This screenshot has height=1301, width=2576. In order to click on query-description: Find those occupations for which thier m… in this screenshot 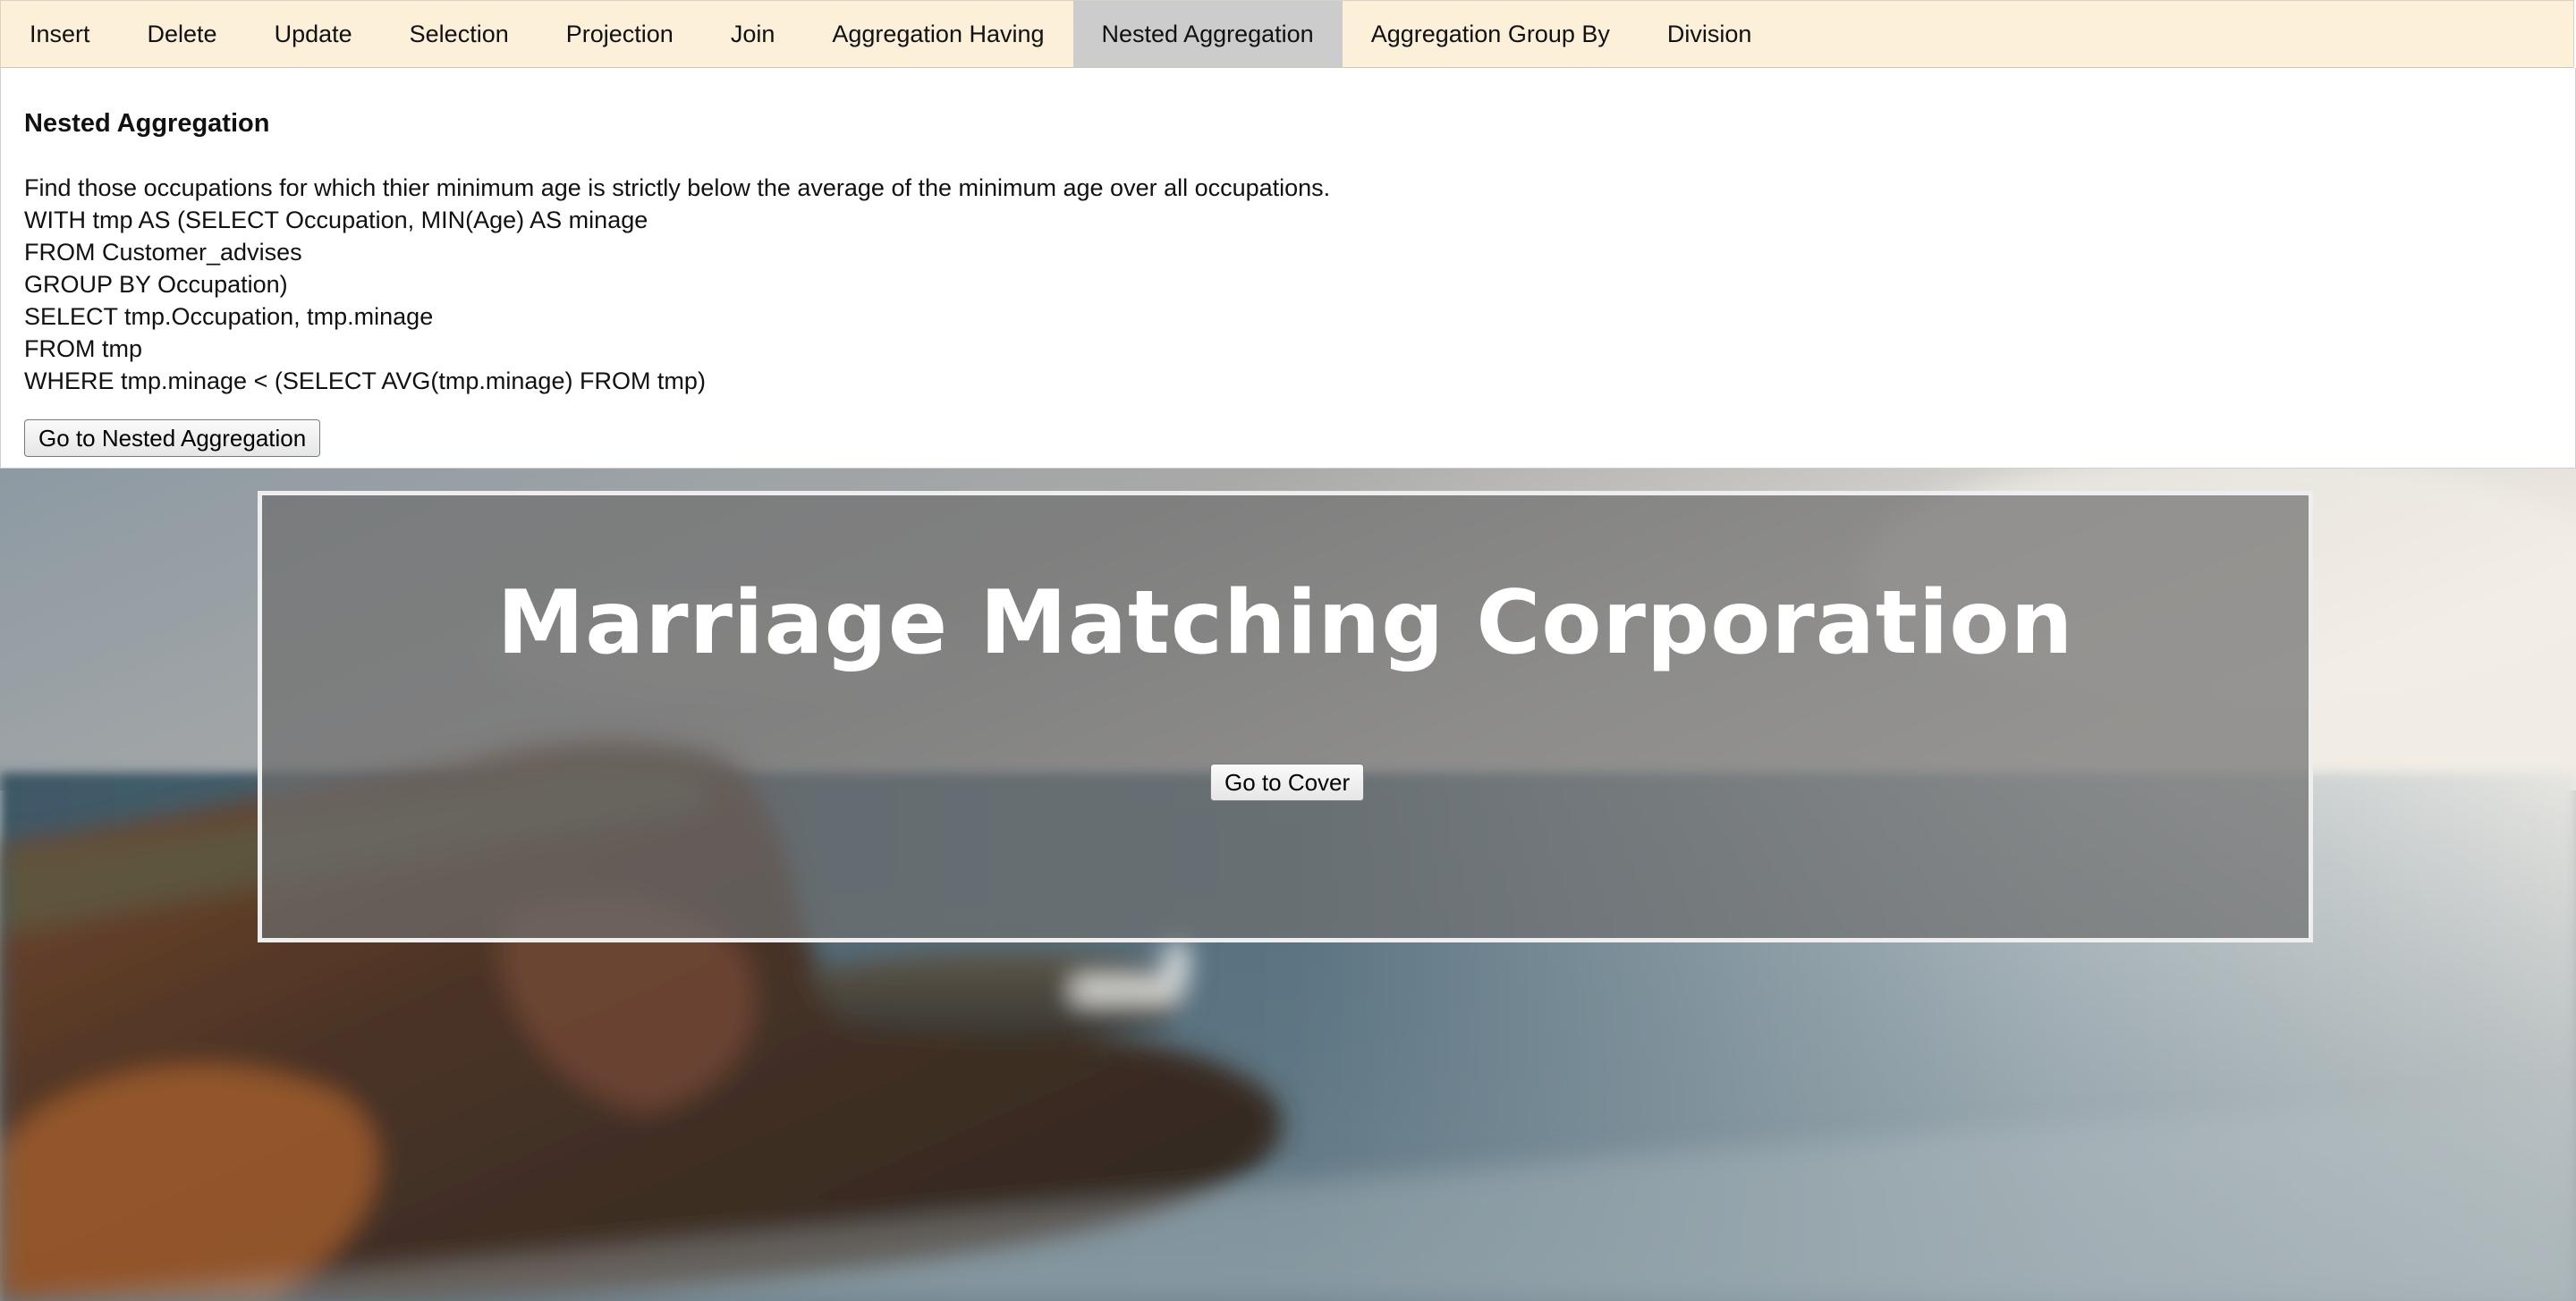, I will do `click(677, 284)`.